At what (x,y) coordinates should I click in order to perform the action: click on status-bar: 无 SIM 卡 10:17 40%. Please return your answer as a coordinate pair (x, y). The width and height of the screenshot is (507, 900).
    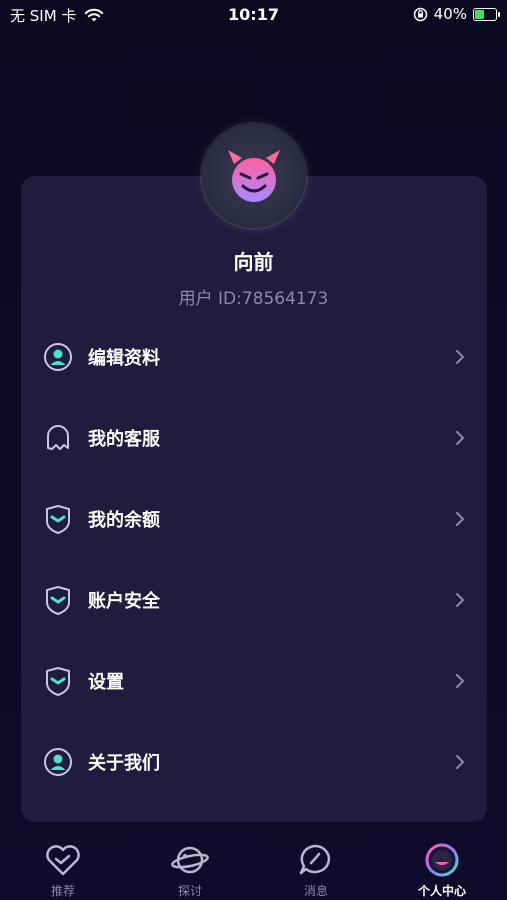
    Looking at the image, I should click on (253, 15).